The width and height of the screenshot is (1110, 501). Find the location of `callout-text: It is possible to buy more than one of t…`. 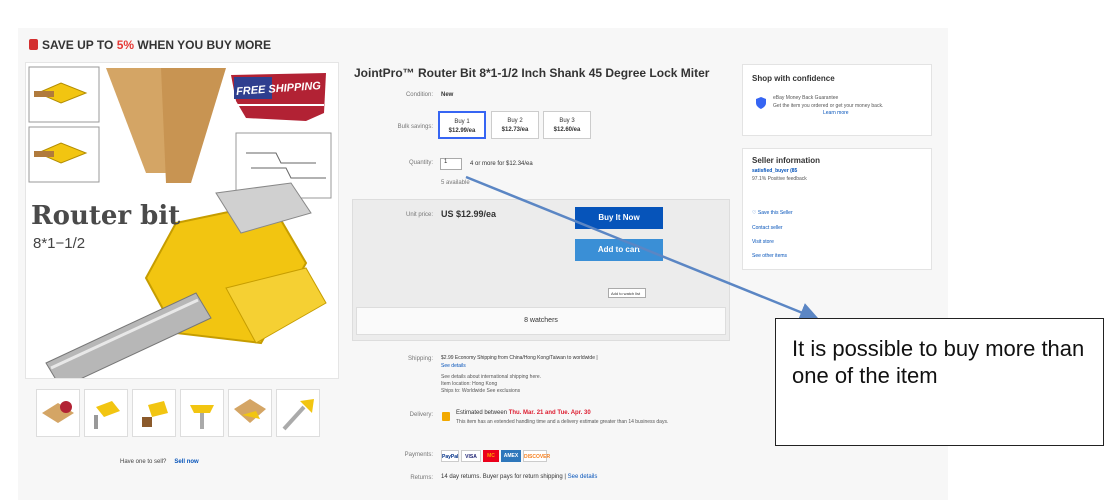

callout-text: It is possible to buy more than one of t… is located at coordinates (938, 362).